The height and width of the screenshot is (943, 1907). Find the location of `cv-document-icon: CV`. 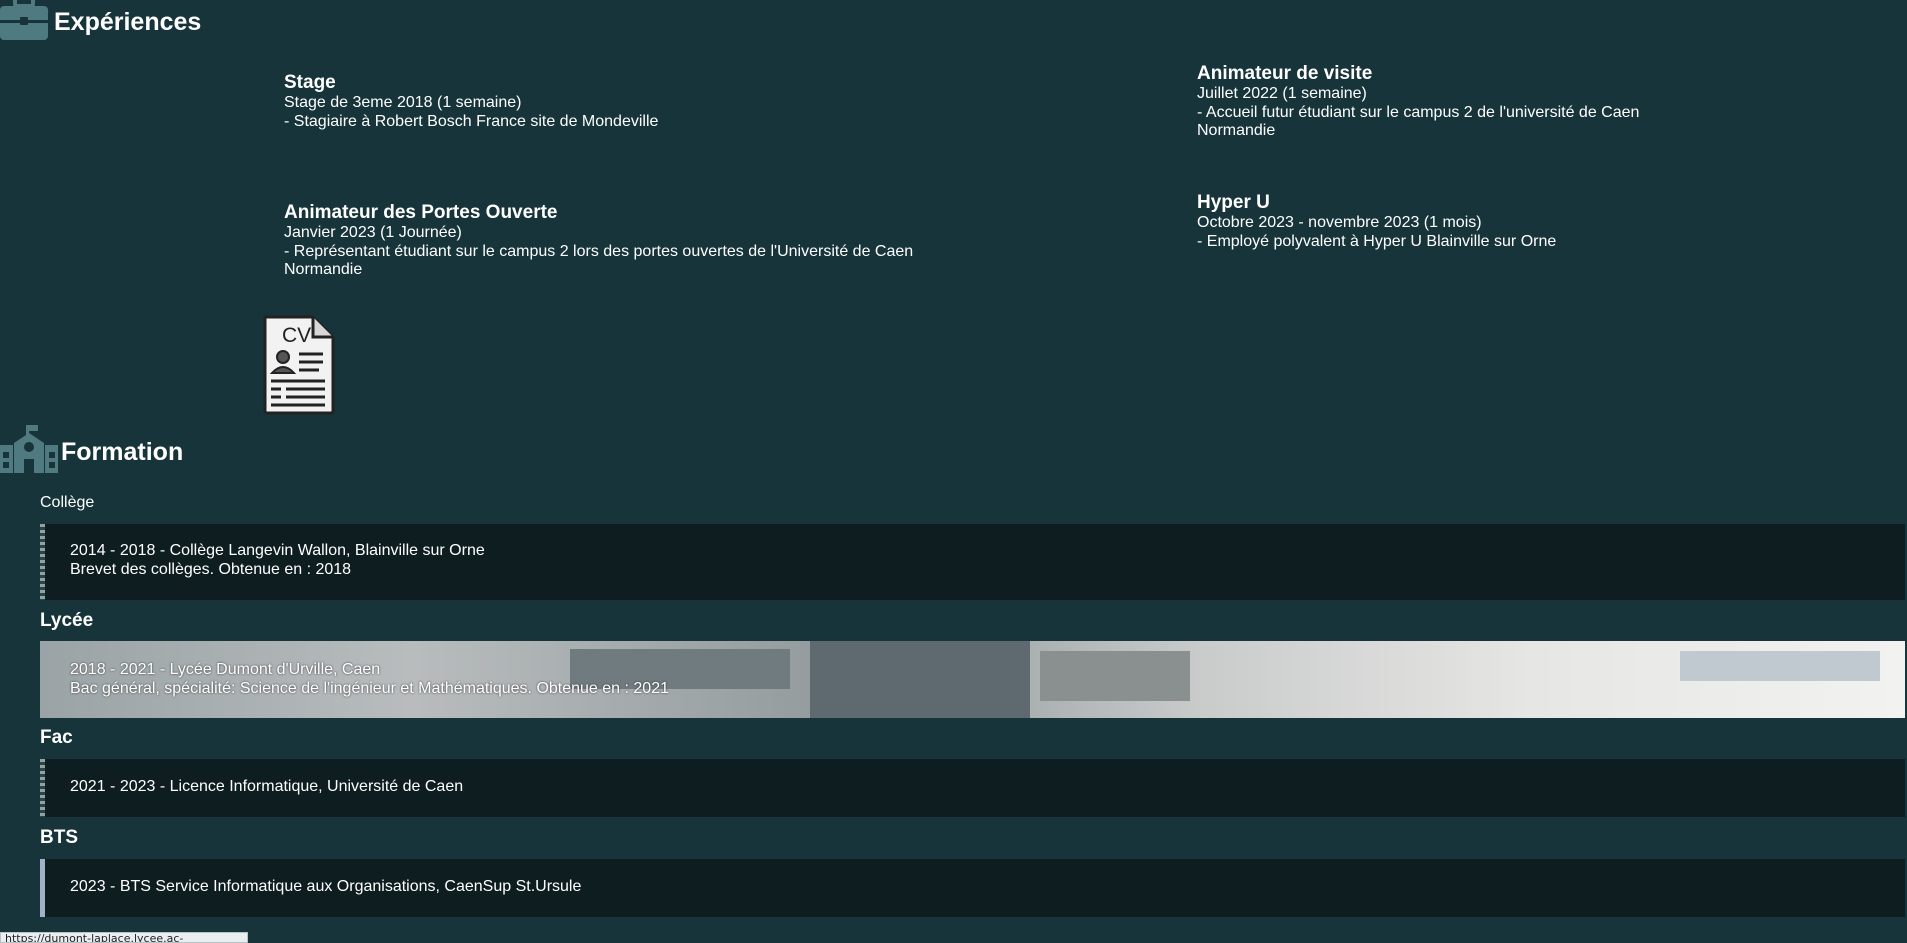

cv-document-icon: CV is located at coordinates (299, 365).